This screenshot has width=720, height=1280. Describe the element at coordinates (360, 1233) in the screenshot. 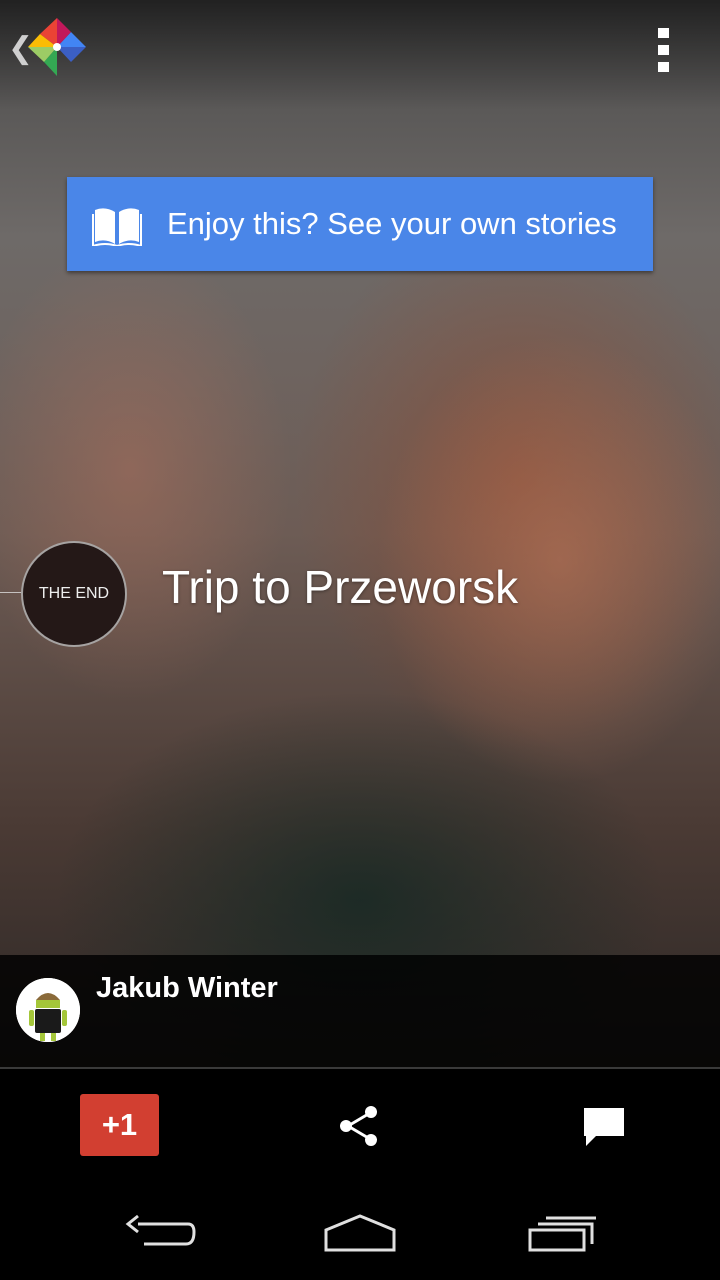

I see `nav-home-icon` at that location.